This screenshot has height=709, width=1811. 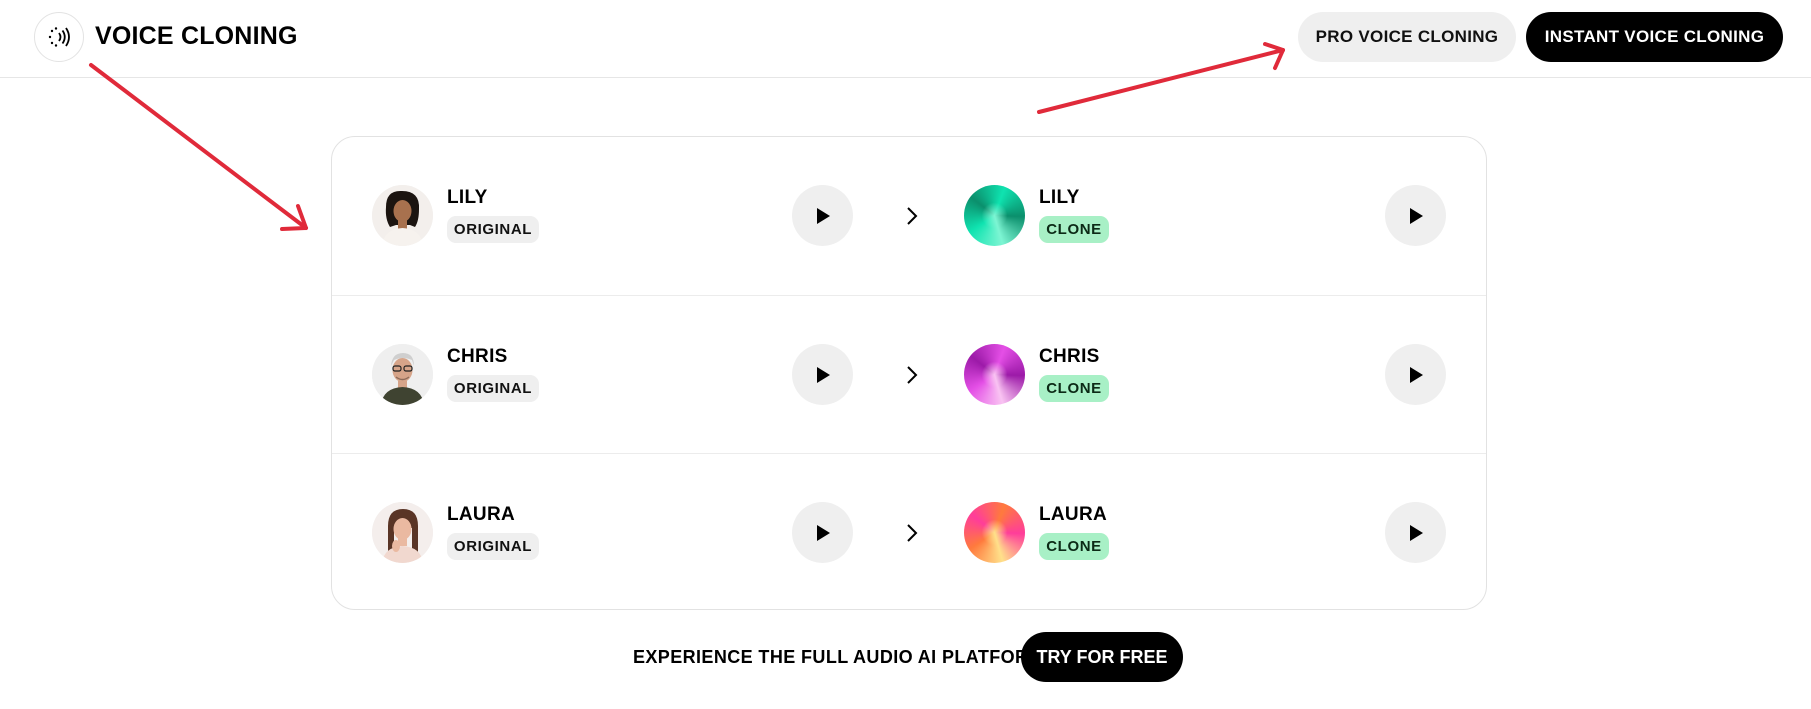 I want to click on page-title: VOICE CLONING, so click(x=196, y=36).